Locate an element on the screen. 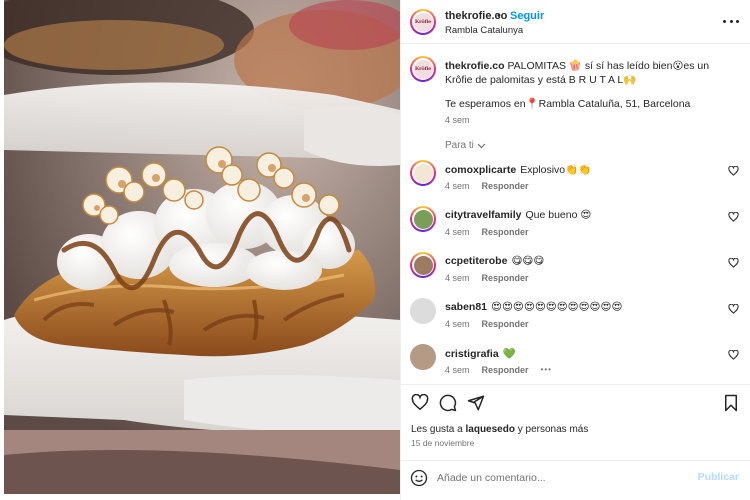 The height and width of the screenshot is (500, 750). translation-label: Para ti is located at coordinates (459, 145).